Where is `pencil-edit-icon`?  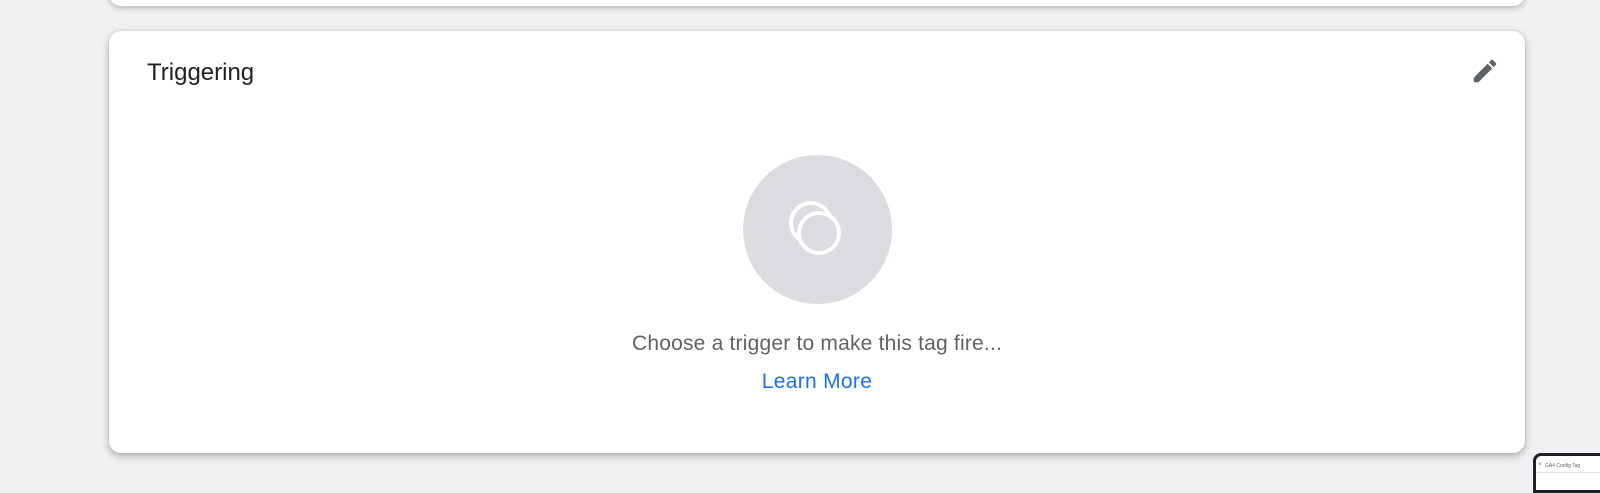 pencil-edit-icon is located at coordinates (1485, 71).